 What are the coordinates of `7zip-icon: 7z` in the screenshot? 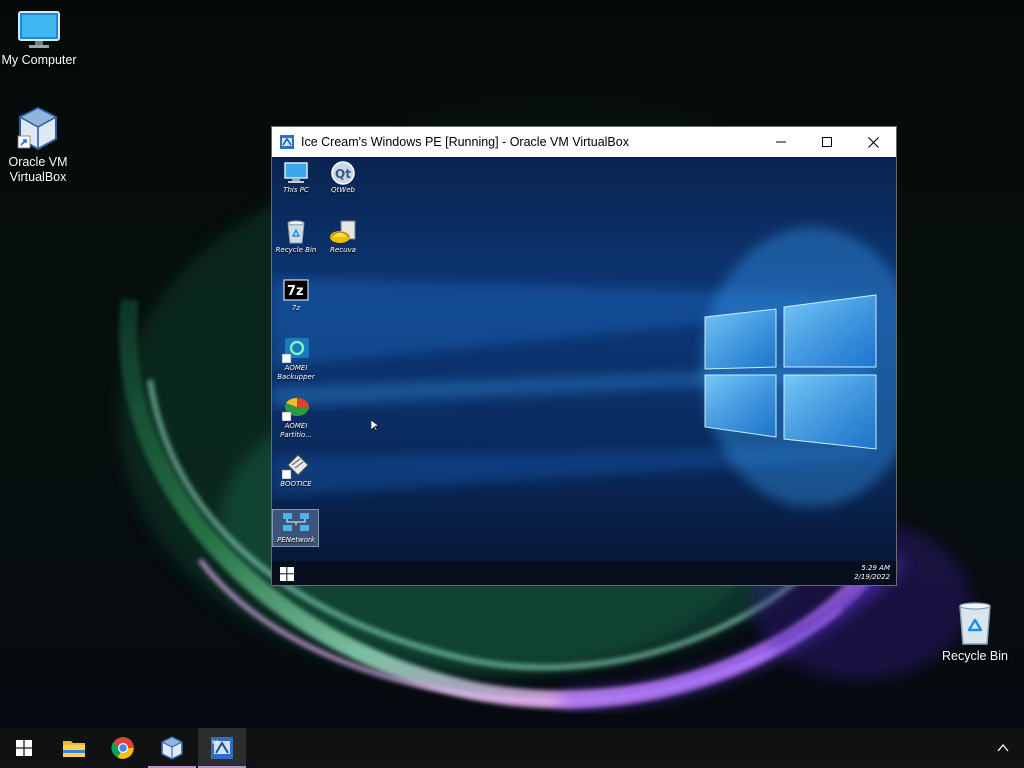 It's located at (296, 290).